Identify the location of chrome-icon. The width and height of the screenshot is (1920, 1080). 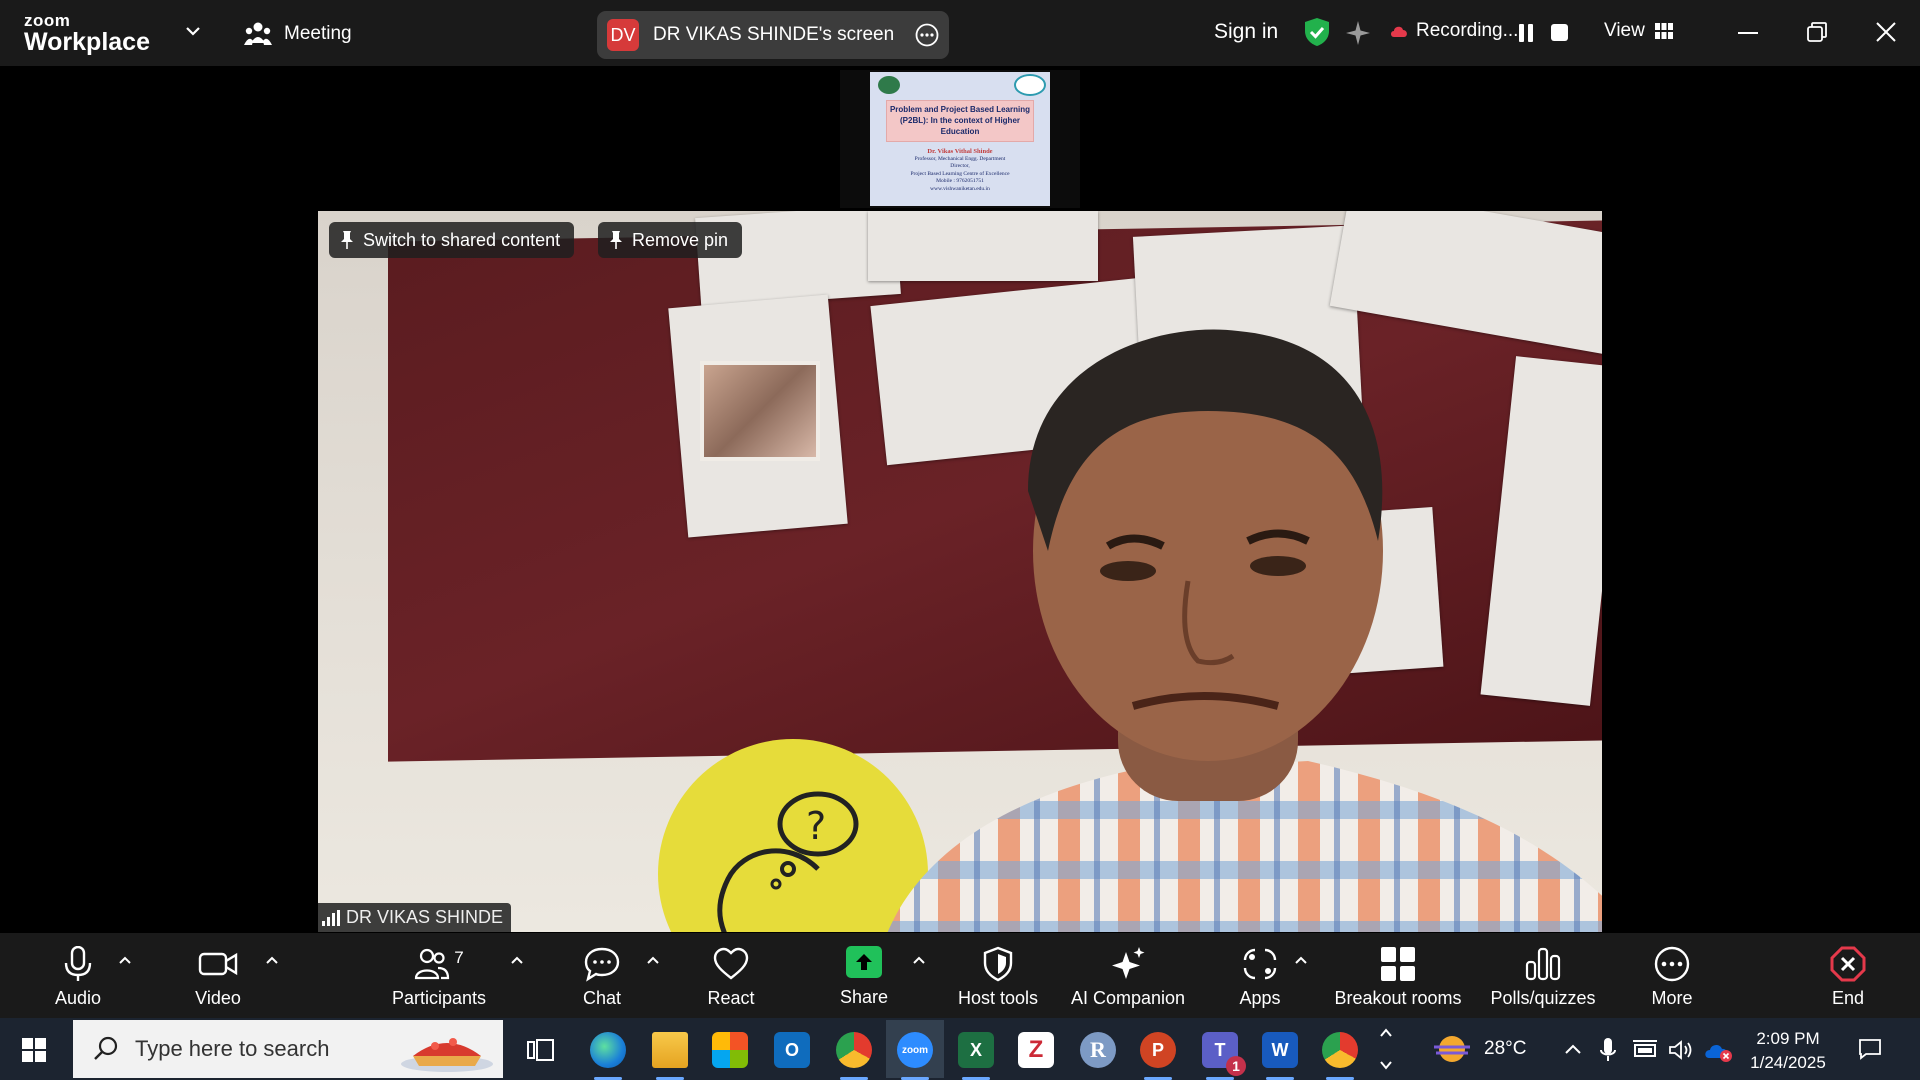
(854, 1056).